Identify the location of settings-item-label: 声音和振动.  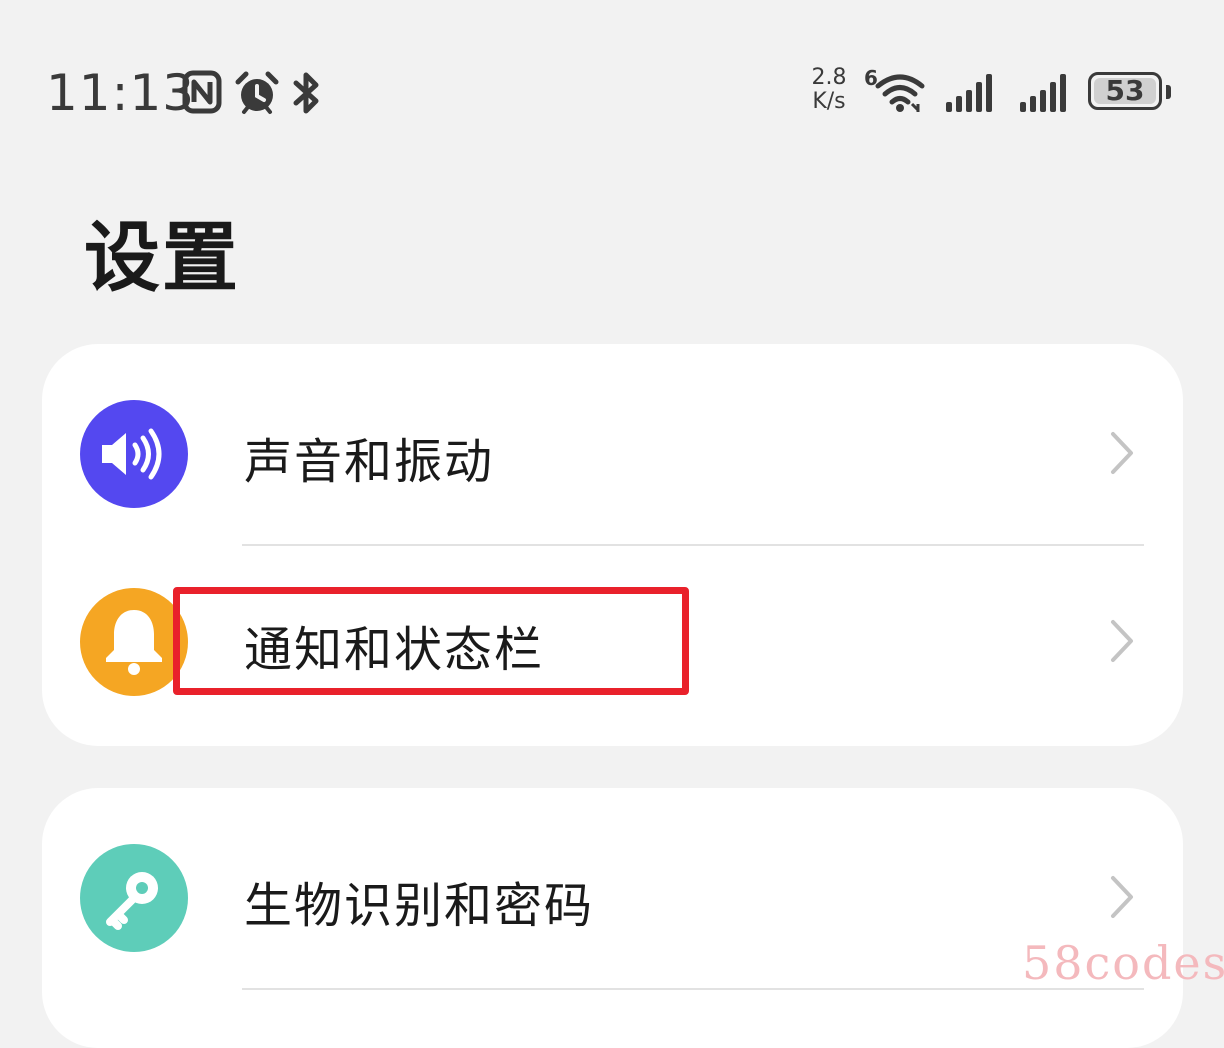
(369, 462).